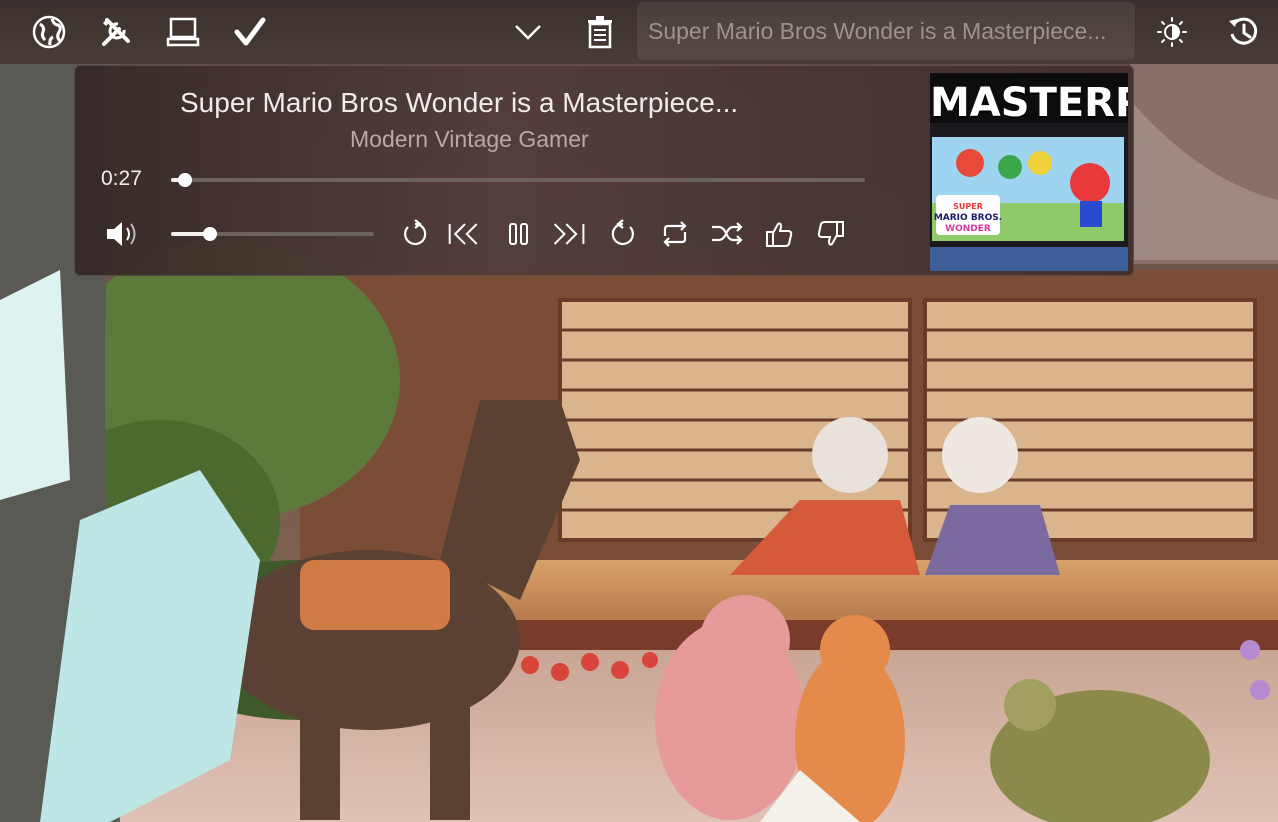 The width and height of the screenshot is (1278, 822). I want to click on progress-knob, so click(185, 180).